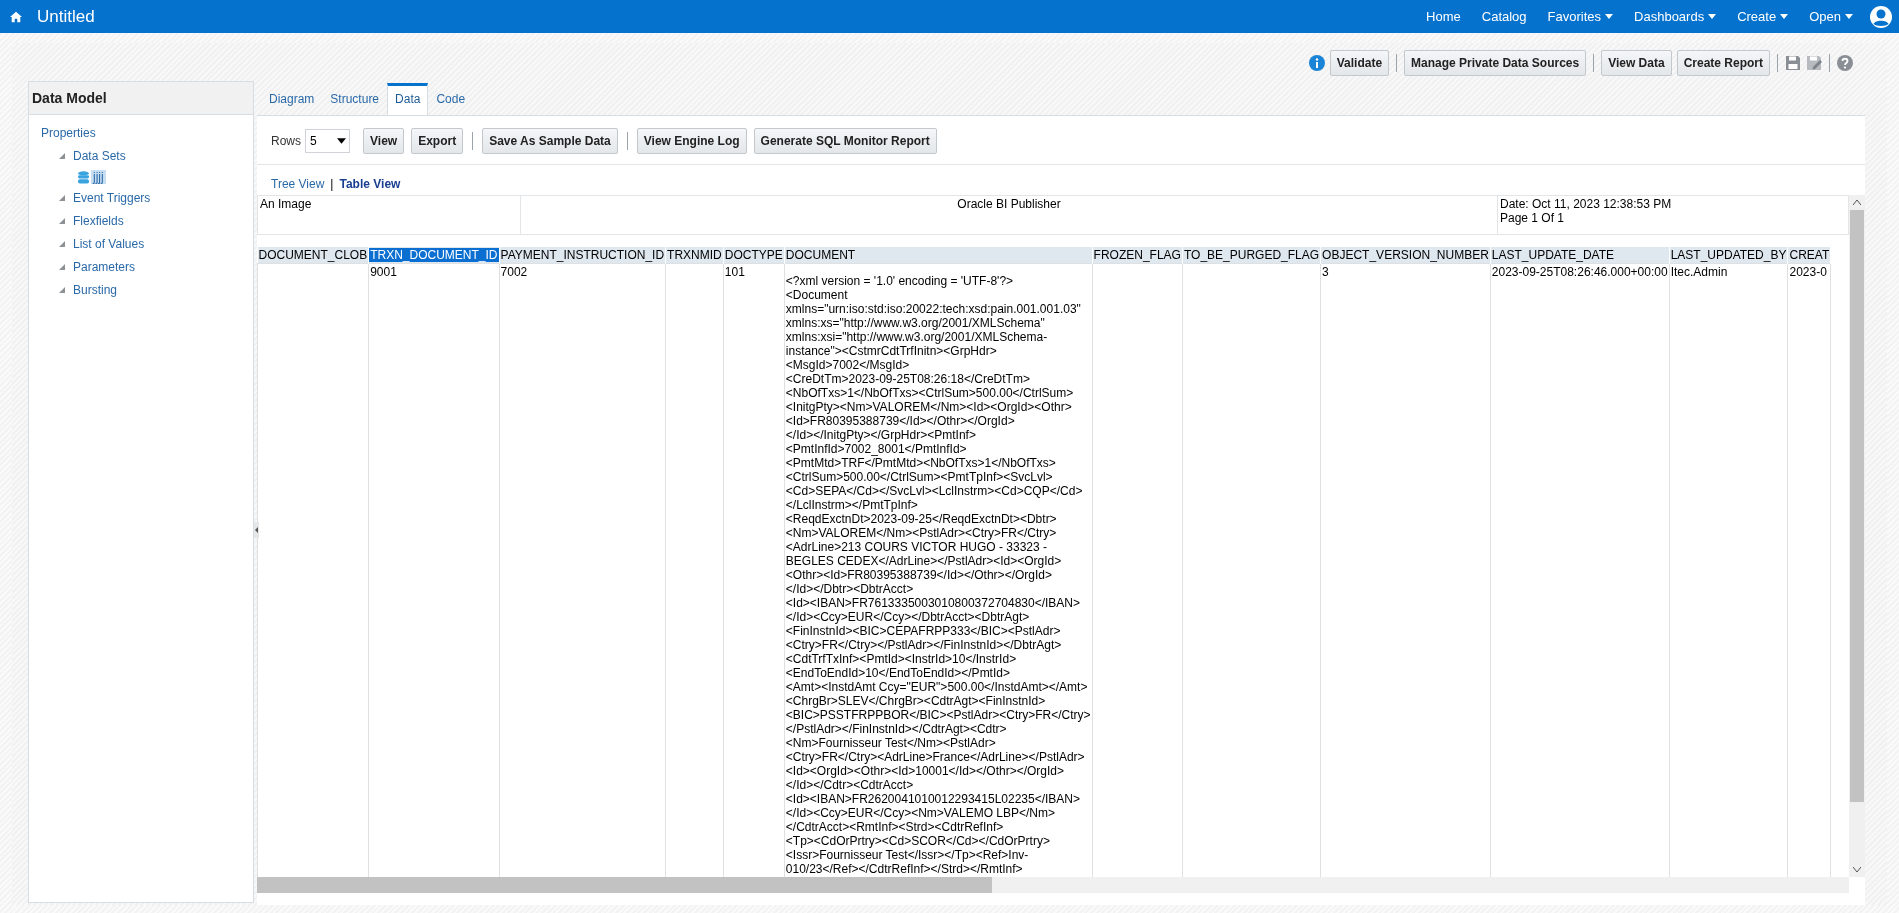 The width and height of the screenshot is (1899, 913). I want to click on nav-link: Home, so click(1443, 16).